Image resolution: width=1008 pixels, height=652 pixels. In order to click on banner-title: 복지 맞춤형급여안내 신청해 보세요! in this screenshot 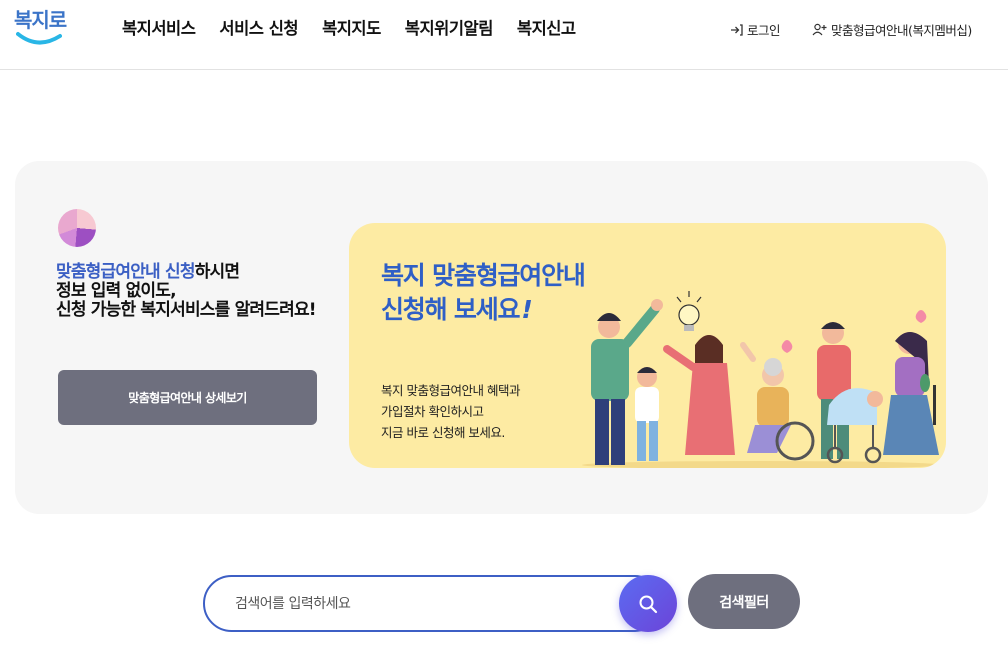, I will do `click(483, 293)`.